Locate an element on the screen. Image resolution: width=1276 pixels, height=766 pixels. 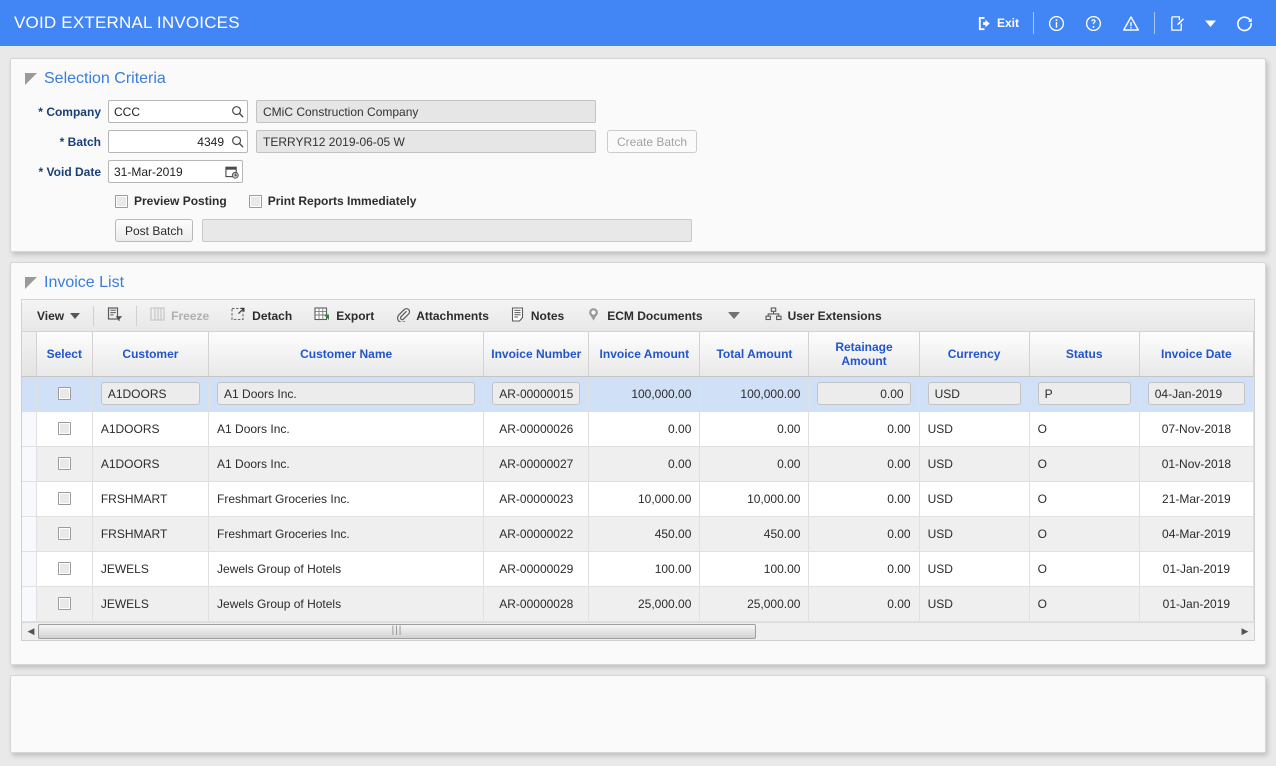
cell-invoice-date: 01-Nov-2018 is located at coordinates (1197, 464).